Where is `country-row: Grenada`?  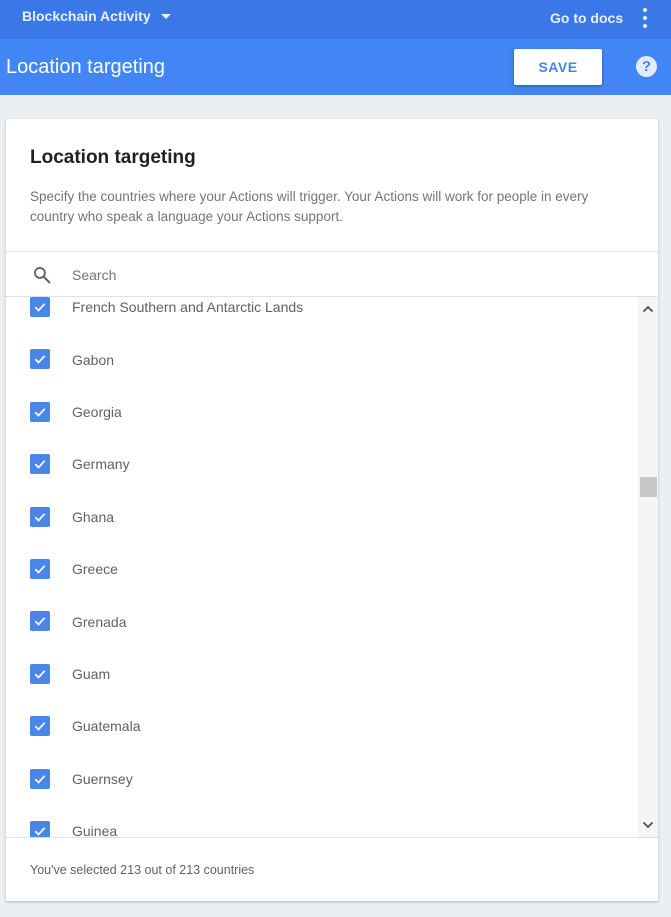
country-row: Grenada is located at coordinates (322, 621).